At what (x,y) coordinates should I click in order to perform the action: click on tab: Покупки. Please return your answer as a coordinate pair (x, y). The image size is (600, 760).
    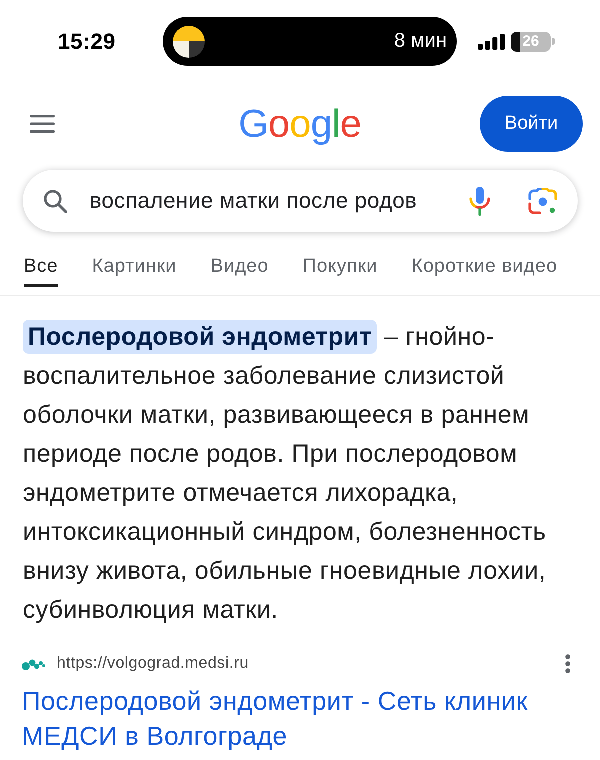
    Looking at the image, I should click on (340, 269).